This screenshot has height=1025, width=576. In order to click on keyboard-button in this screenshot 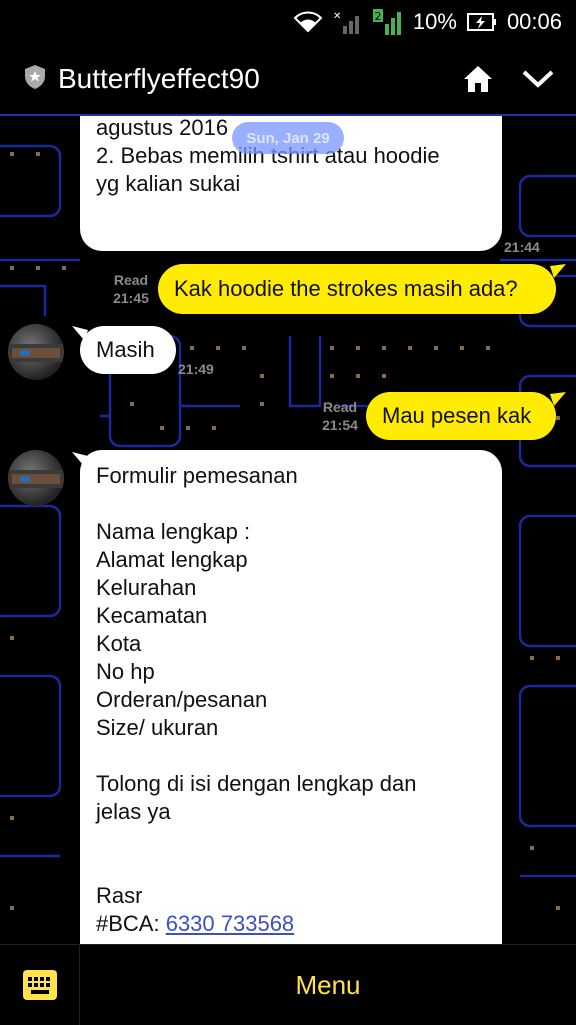, I will do `click(40, 985)`.